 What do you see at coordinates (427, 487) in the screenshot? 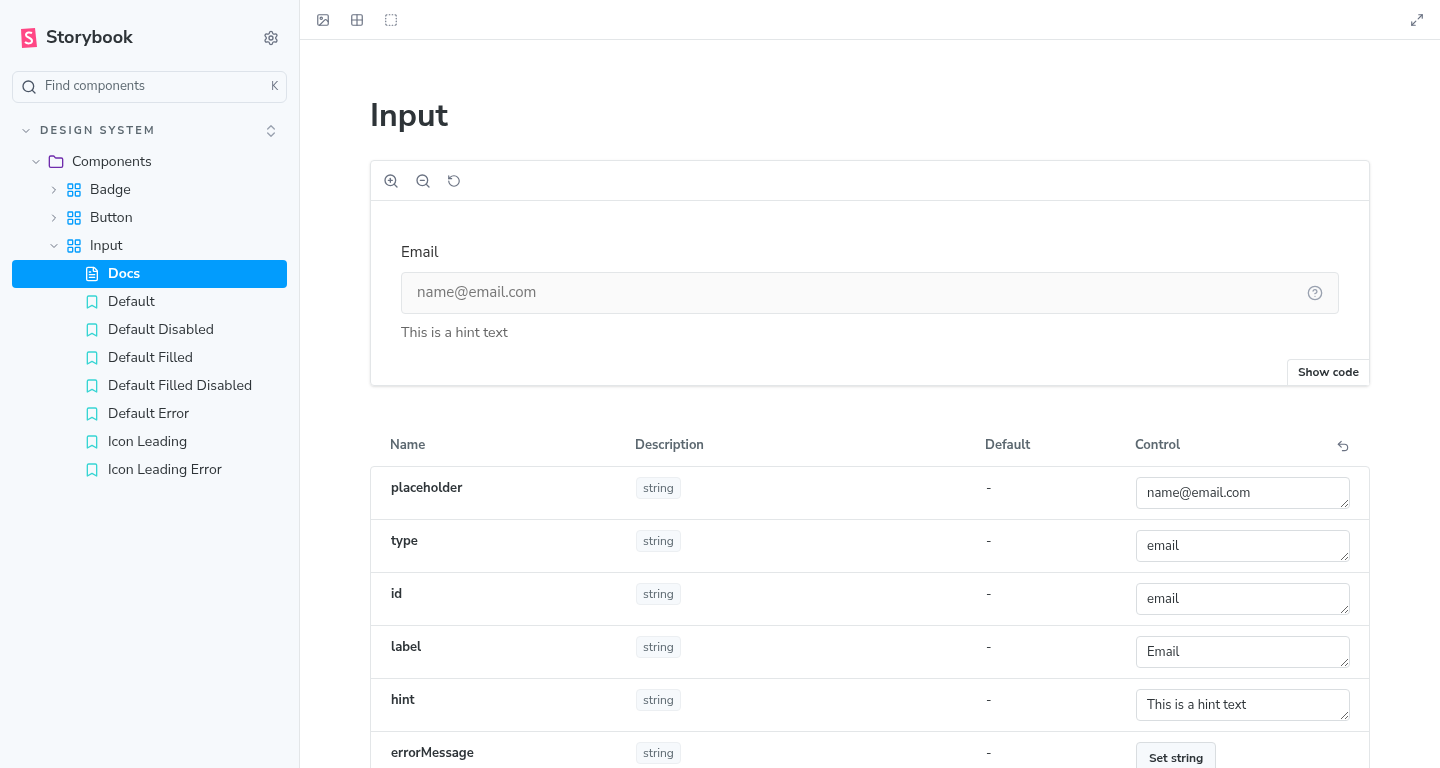
I see `prop-name: placeholder` at bounding box center [427, 487].